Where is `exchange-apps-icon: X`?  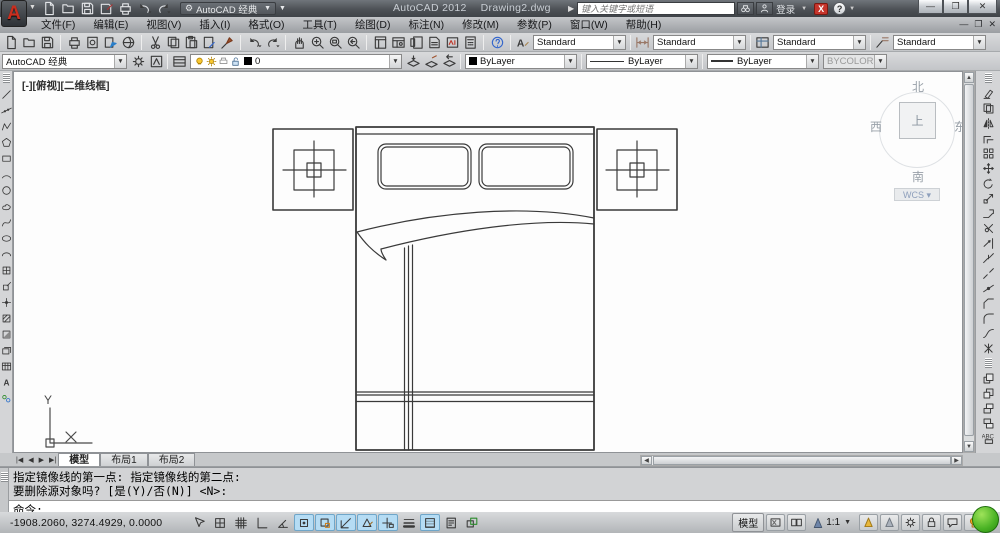
exchange-apps-icon: X is located at coordinates (821, 8).